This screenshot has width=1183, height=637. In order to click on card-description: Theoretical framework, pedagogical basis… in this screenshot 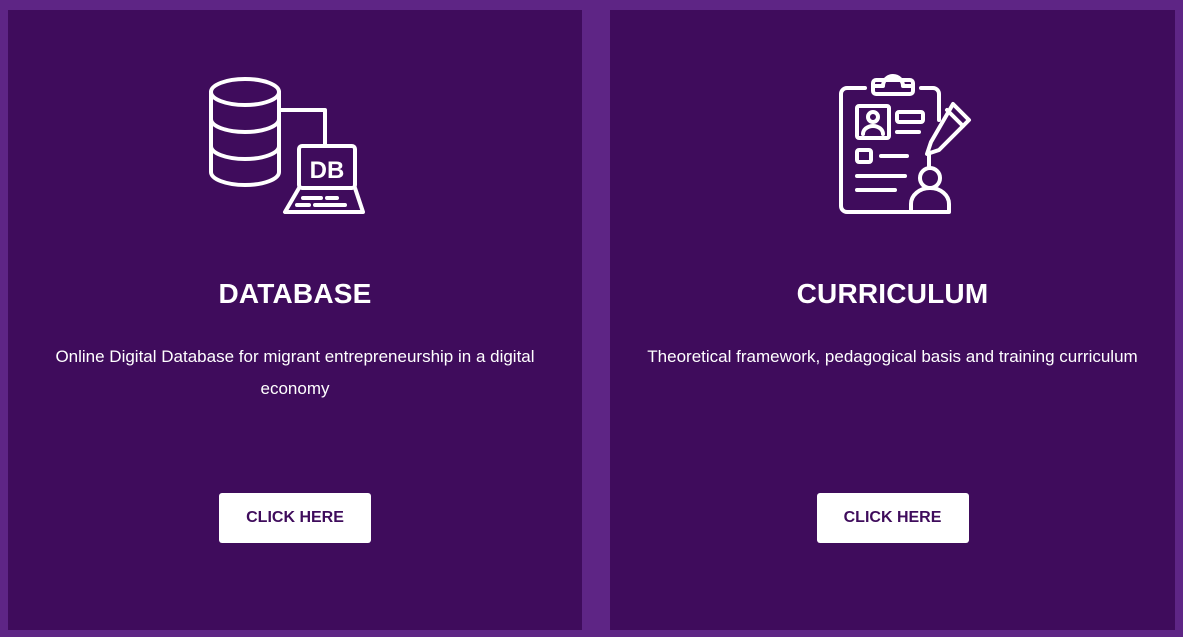, I will do `click(892, 356)`.